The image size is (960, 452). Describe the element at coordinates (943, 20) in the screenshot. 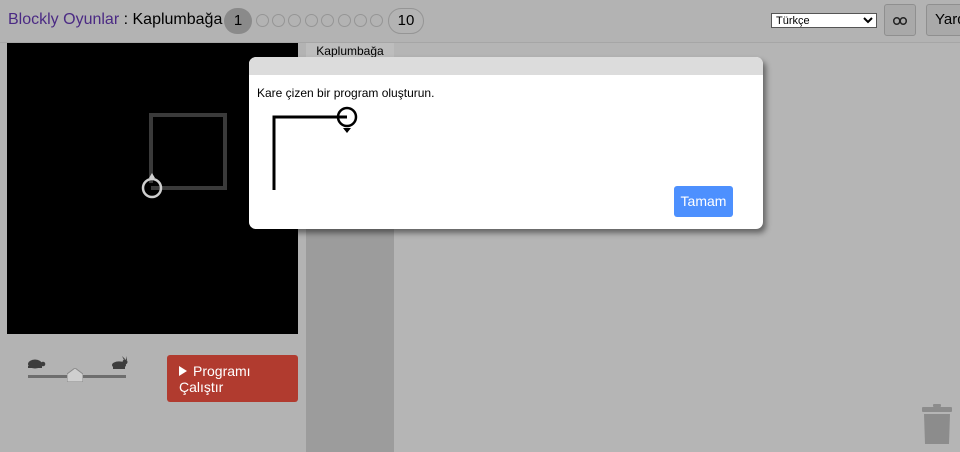

I see `help-button: Yard` at that location.